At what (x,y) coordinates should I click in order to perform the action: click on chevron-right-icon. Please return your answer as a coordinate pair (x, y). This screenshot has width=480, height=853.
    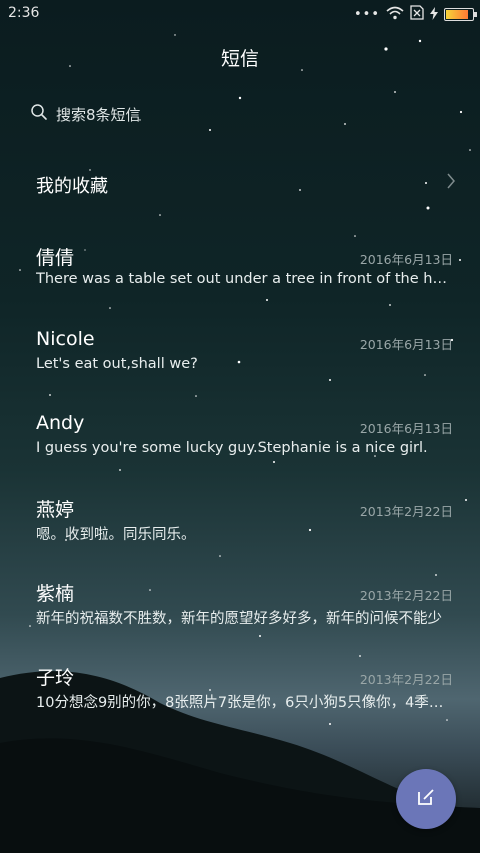
    Looking at the image, I should click on (451, 183).